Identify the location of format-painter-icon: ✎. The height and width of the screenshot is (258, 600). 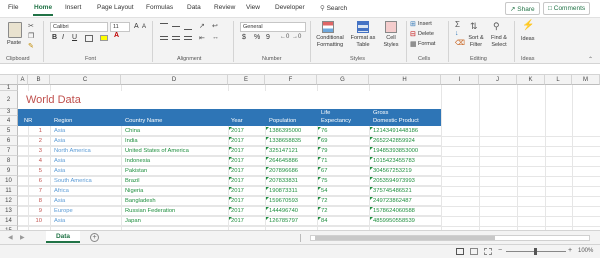
(31, 46).